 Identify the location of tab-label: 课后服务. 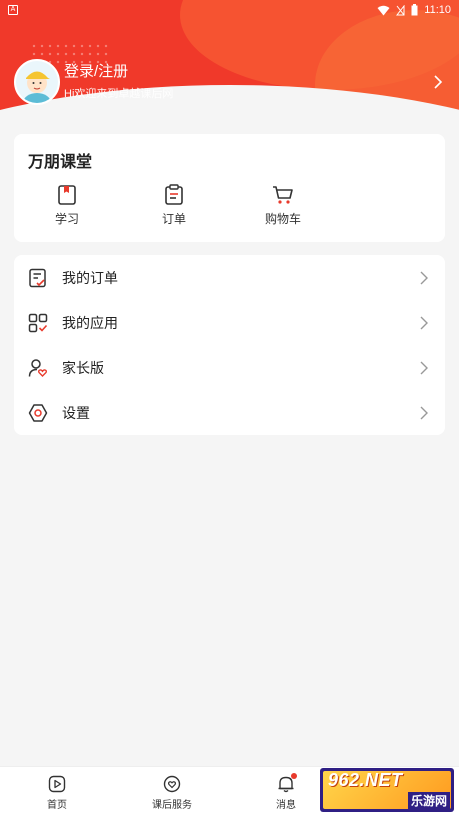
(172, 805).